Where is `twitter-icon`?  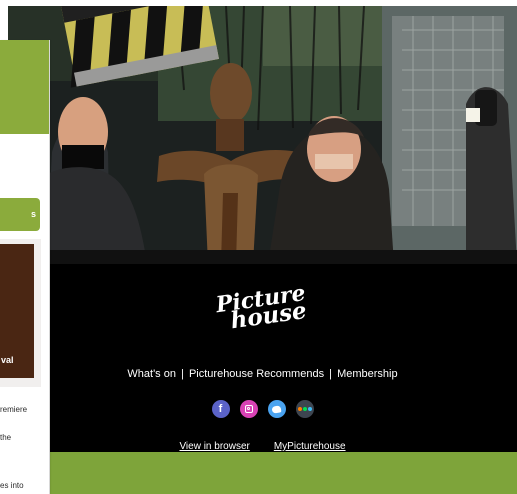
twitter-icon is located at coordinates (276, 409).